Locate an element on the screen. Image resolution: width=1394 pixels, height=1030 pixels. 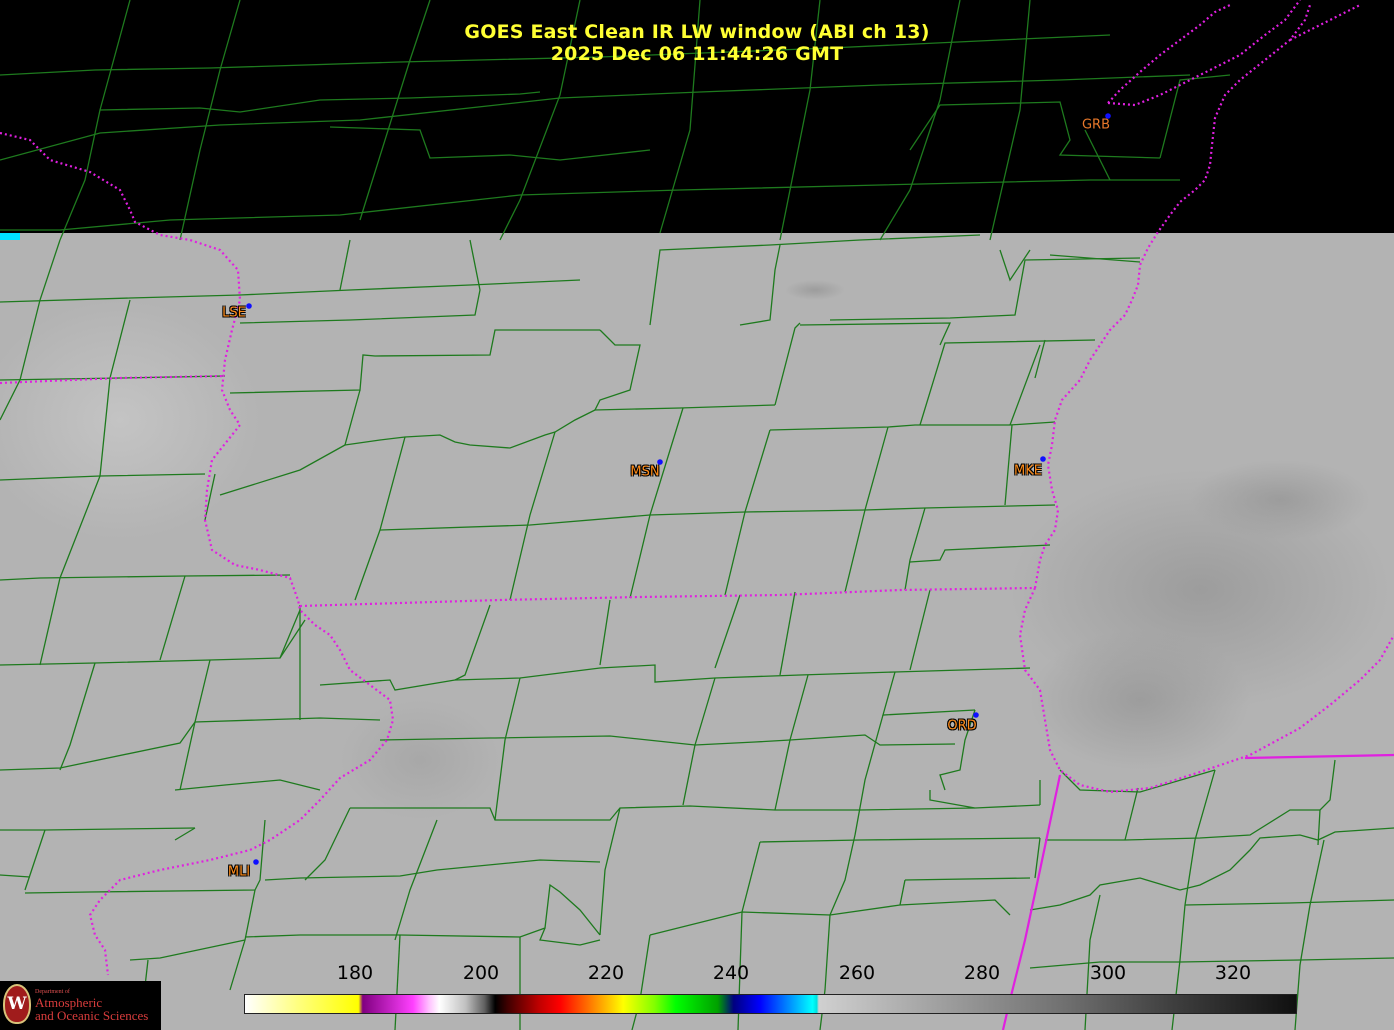
title-line-2: 2025 Dec 06 11:44:26 GMT is located at coordinates (697, 54).